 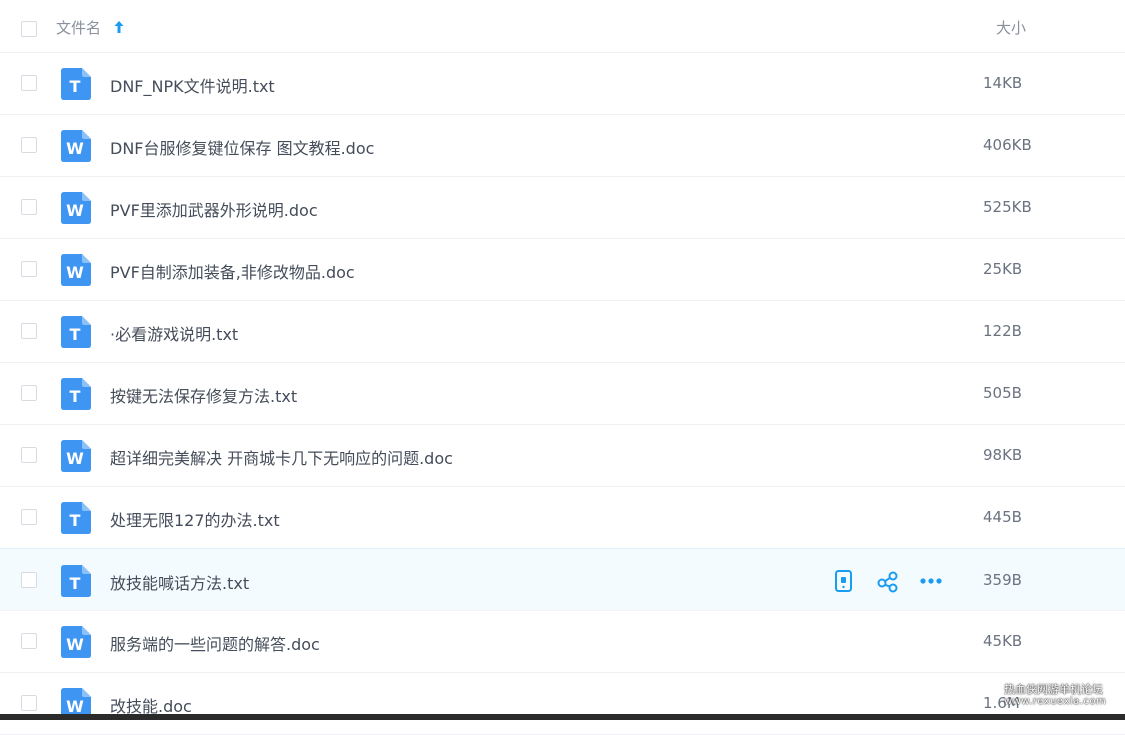 I want to click on file-size: 445B, so click(x=1002, y=517).